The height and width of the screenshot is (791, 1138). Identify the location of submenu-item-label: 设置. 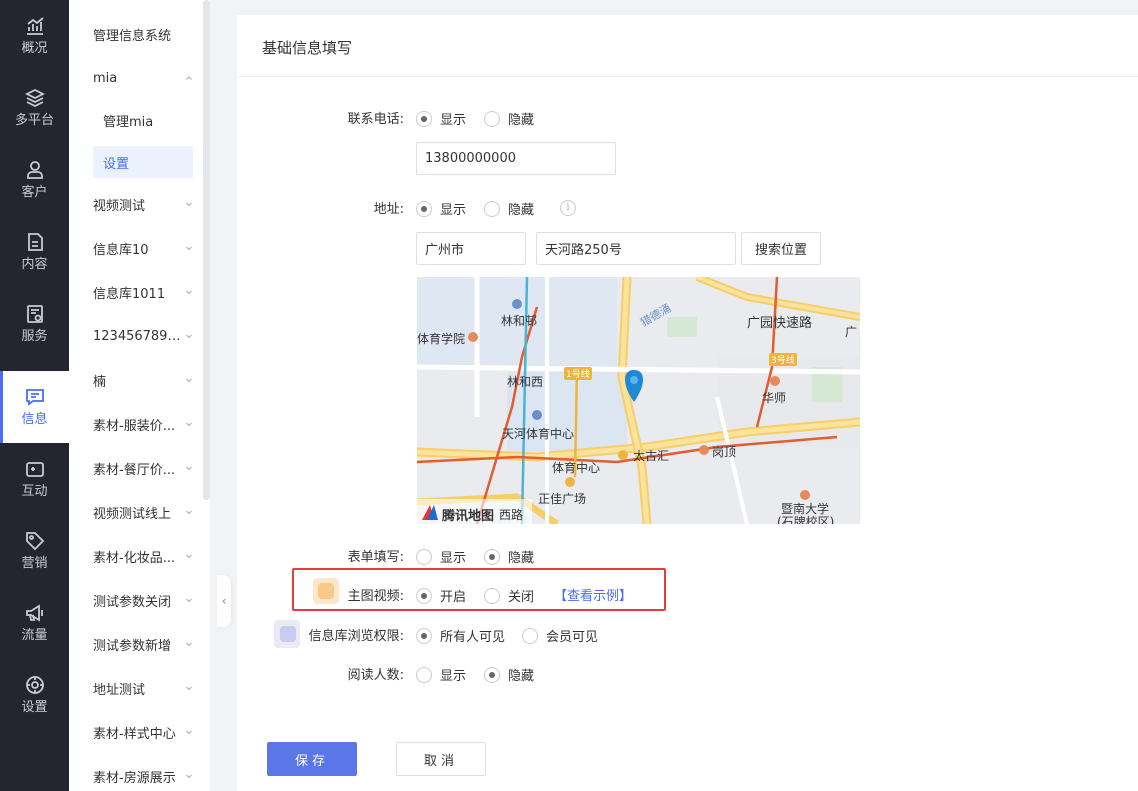
(116, 164).